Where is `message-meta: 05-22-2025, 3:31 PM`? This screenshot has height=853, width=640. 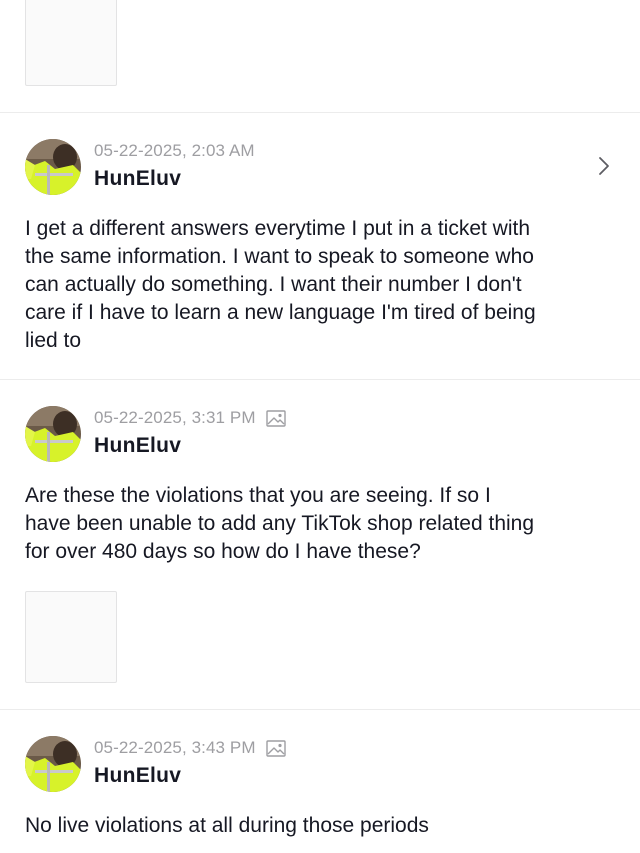
message-meta: 05-22-2025, 3:31 PM is located at coordinates (190, 418).